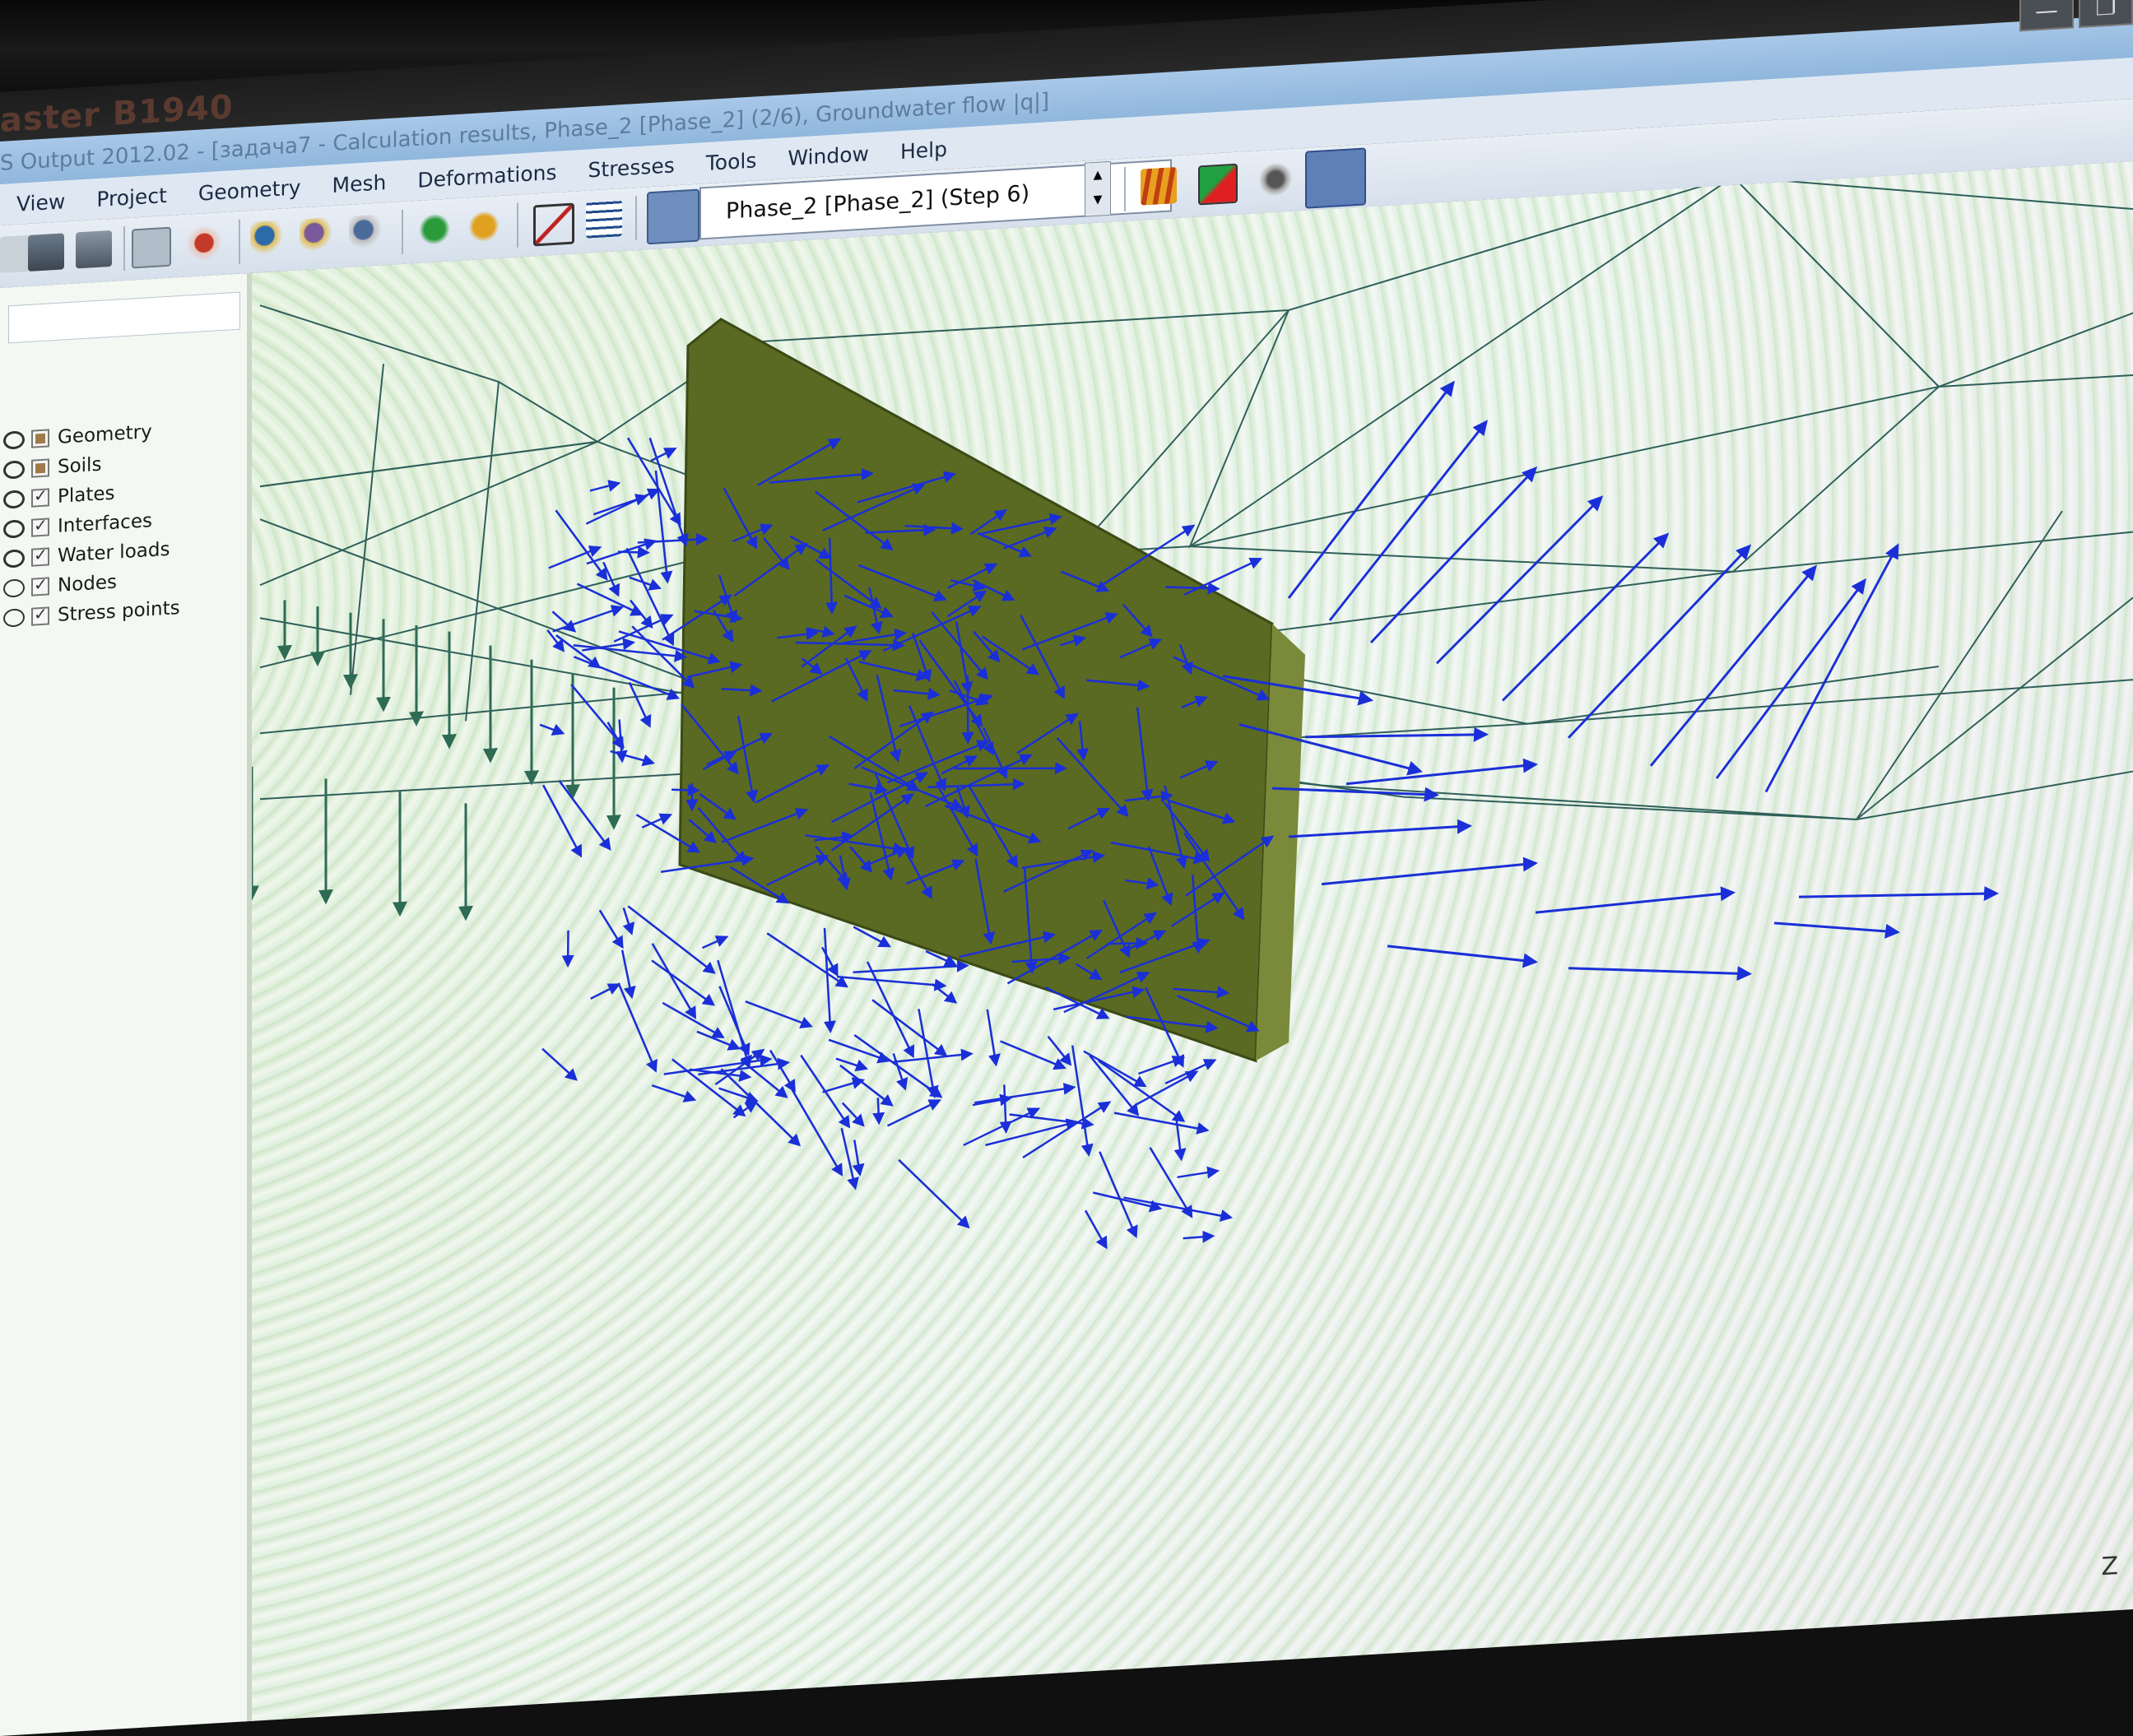 The height and width of the screenshot is (1736, 2133). I want to click on move-icon, so click(434, 229).